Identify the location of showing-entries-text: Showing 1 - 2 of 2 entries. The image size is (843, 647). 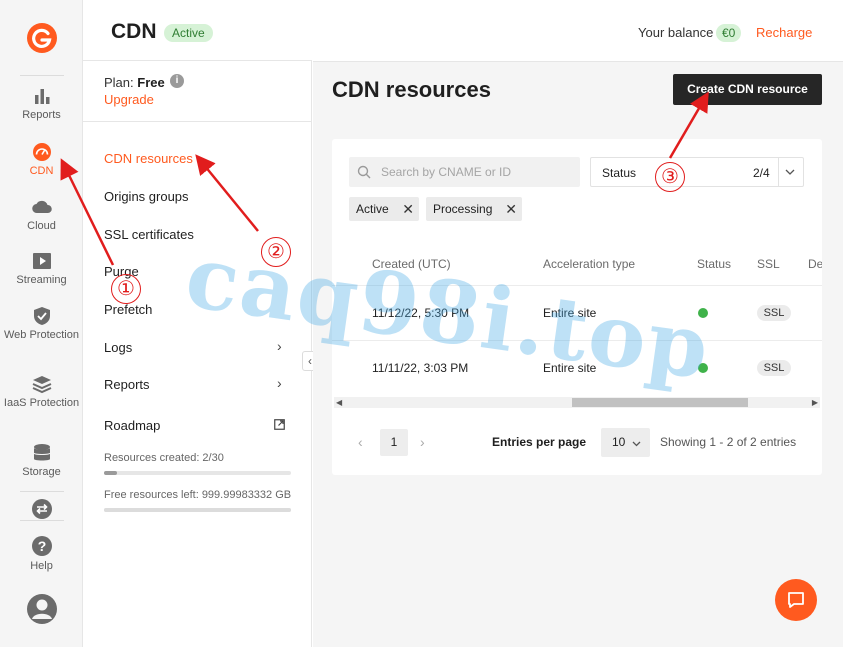
(728, 442).